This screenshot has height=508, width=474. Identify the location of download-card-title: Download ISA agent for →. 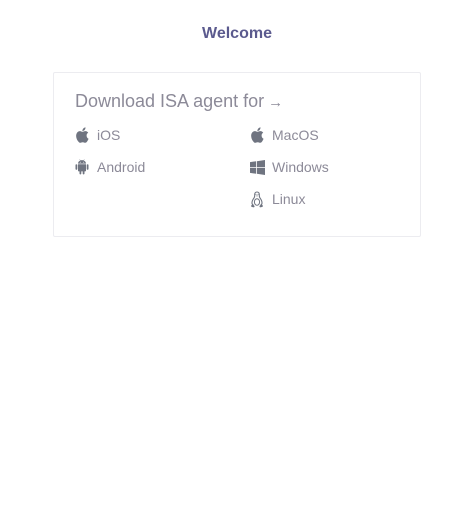
(179, 102).